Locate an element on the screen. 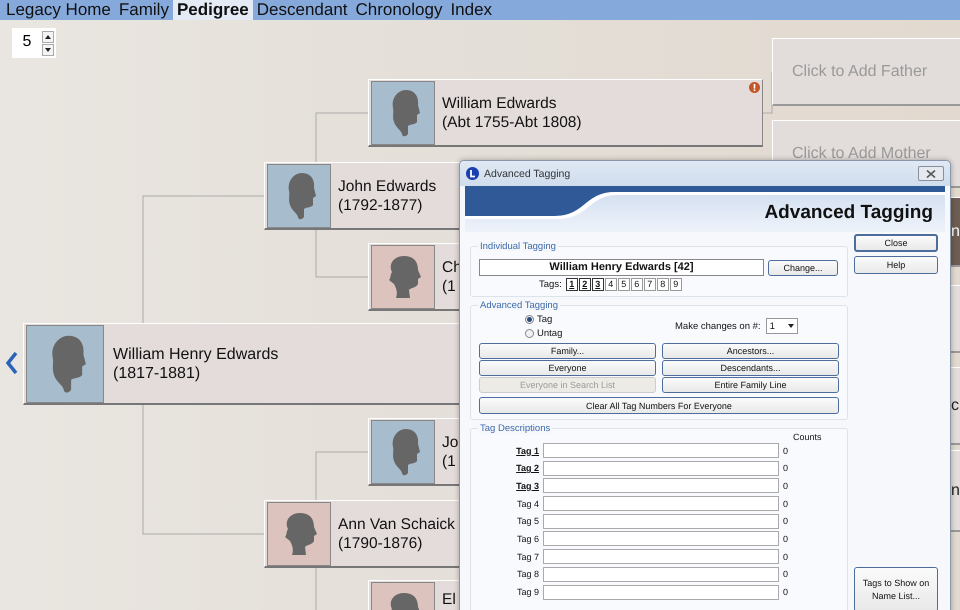 This screenshot has width=960, height=610. dialog-heading: Advanced Tagging is located at coordinates (848, 213).